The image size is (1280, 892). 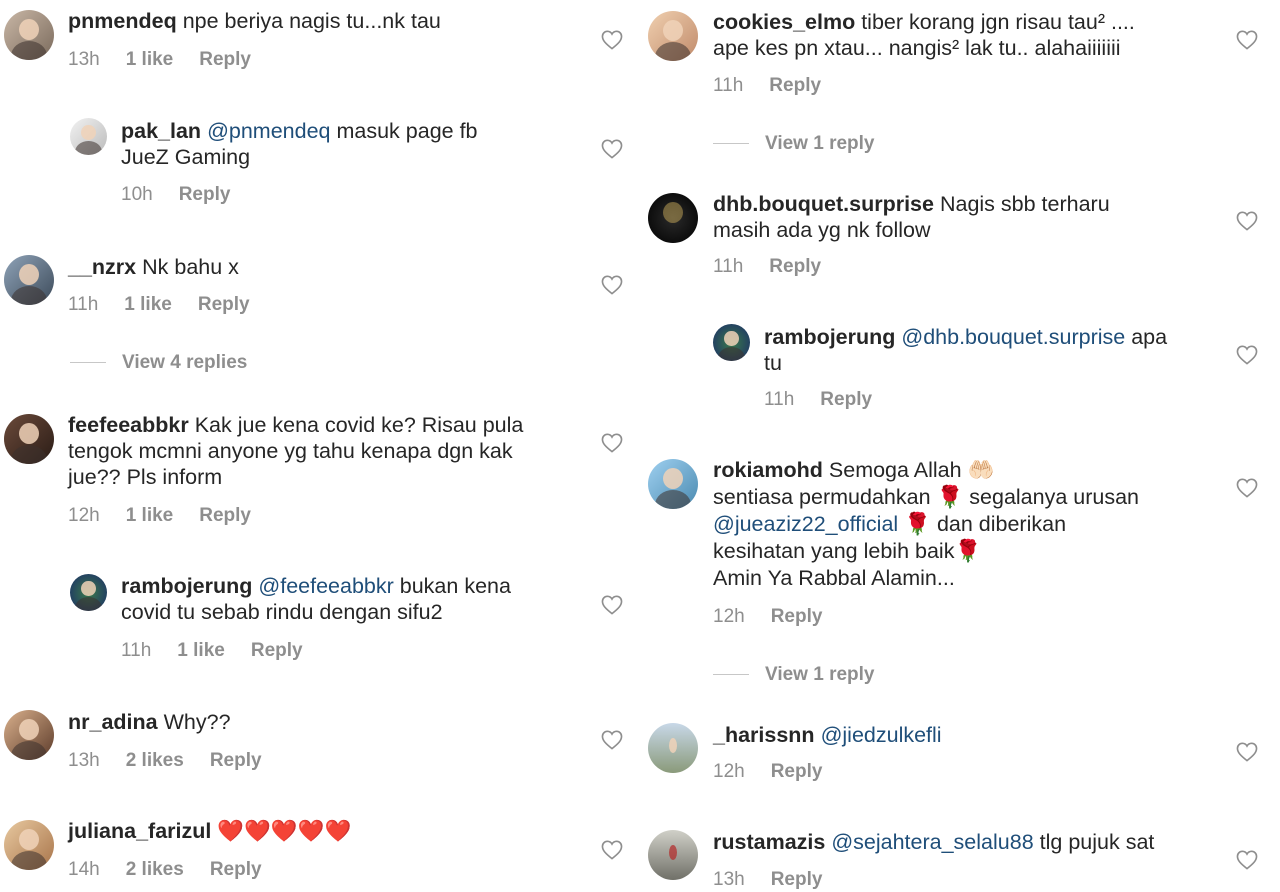 I want to click on username: rustamazis, so click(x=769, y=842).